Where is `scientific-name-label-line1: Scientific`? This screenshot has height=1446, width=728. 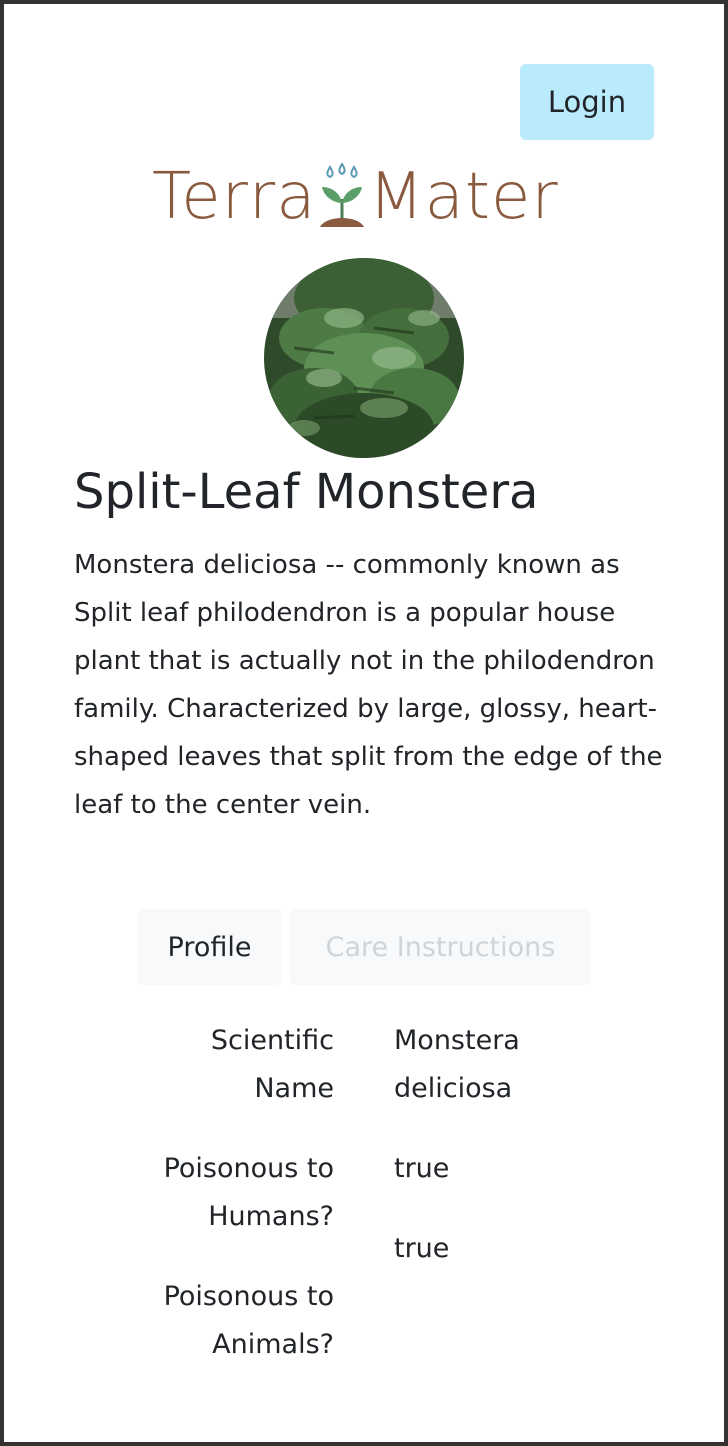 scientific-name-label-line1: Scientific is located at coordinates (272, 1040).